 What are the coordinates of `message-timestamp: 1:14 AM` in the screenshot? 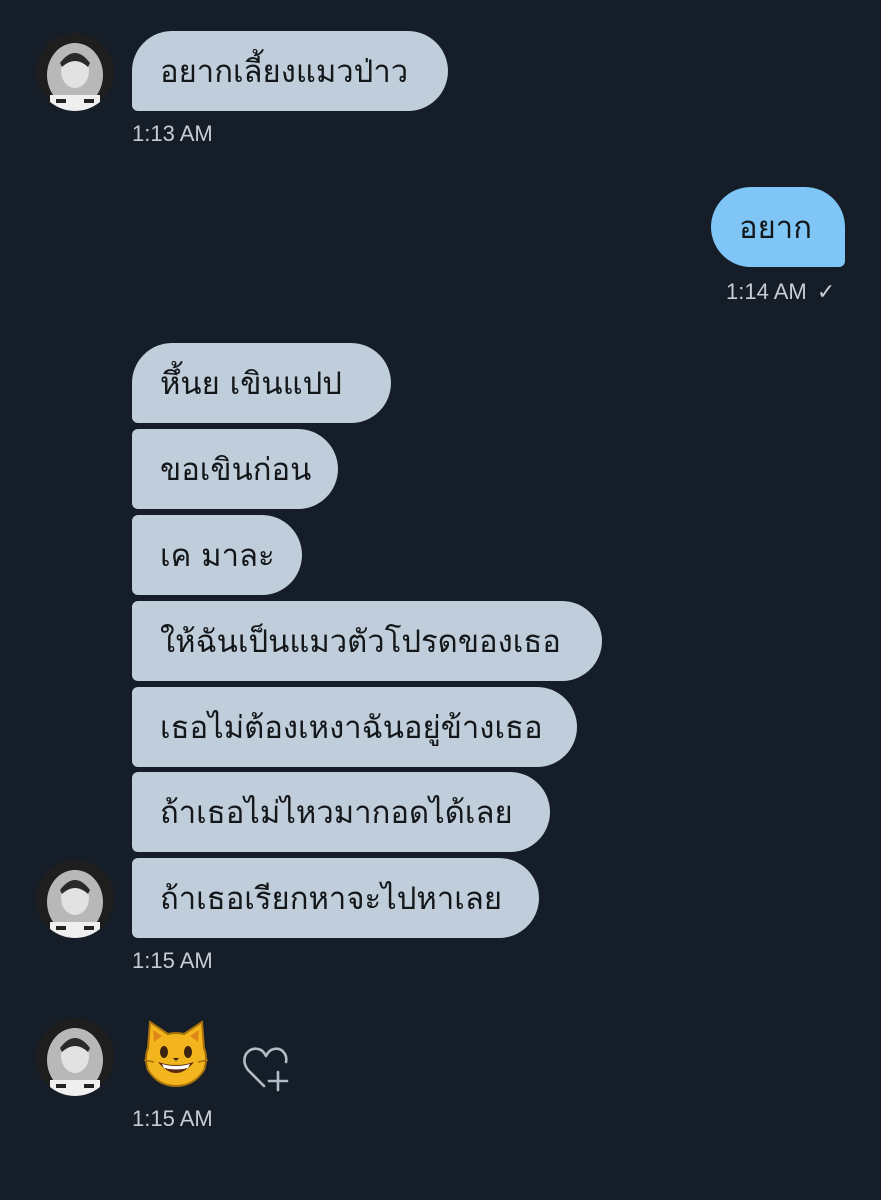 It's located at (766, 291).